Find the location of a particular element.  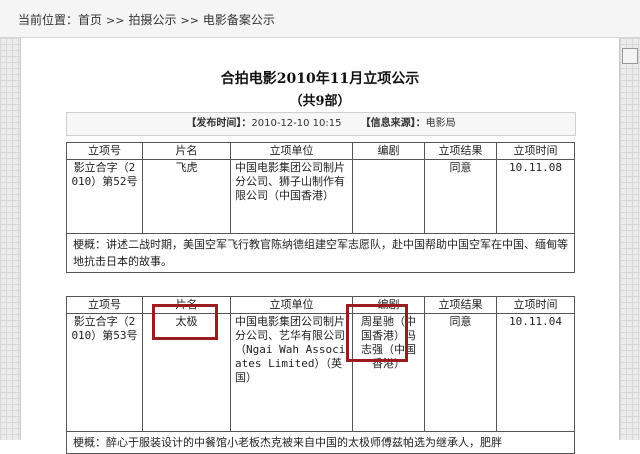

published-label: 【发布时间】： is located at coordinates (219, 123).